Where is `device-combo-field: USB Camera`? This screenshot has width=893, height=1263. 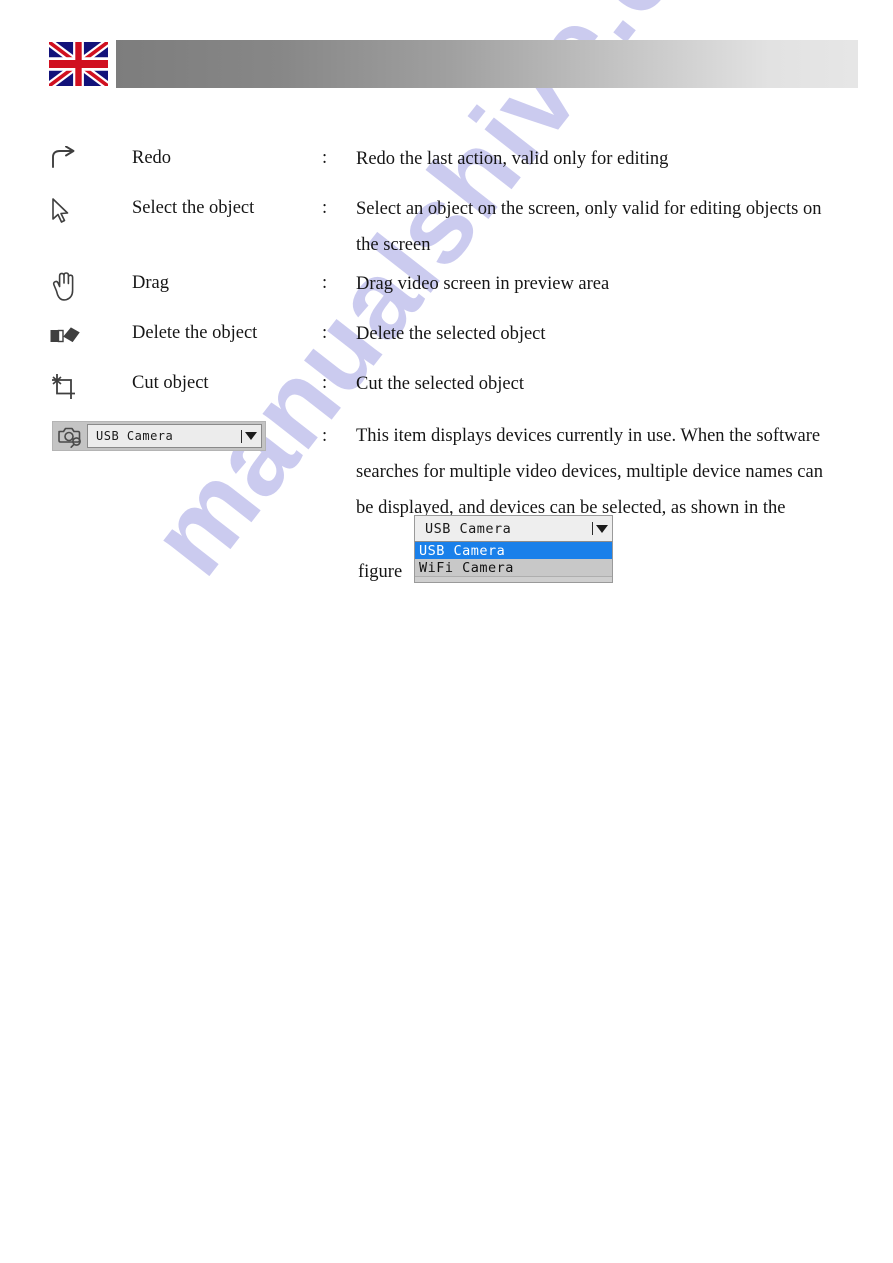 device-combo-field: USB Camera is located at coordinates (174, 436).